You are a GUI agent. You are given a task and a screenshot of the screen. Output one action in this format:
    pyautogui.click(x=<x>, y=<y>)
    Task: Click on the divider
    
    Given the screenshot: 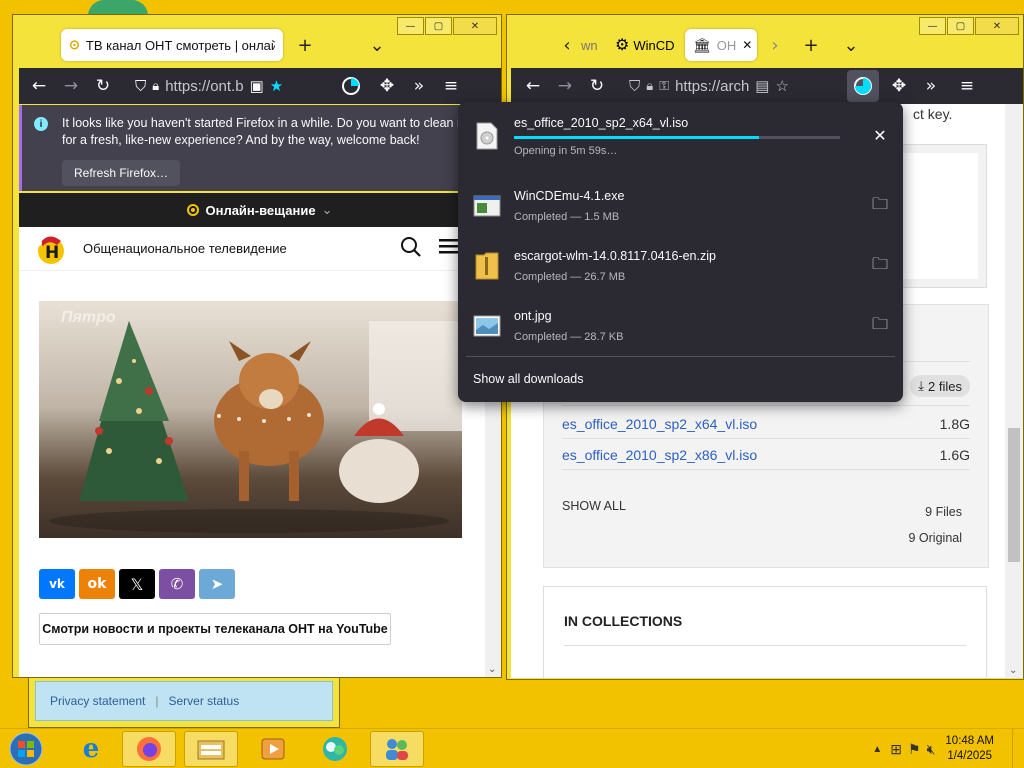 What is the action you would take?
    pyautogui.click(x=680, y=356)
    